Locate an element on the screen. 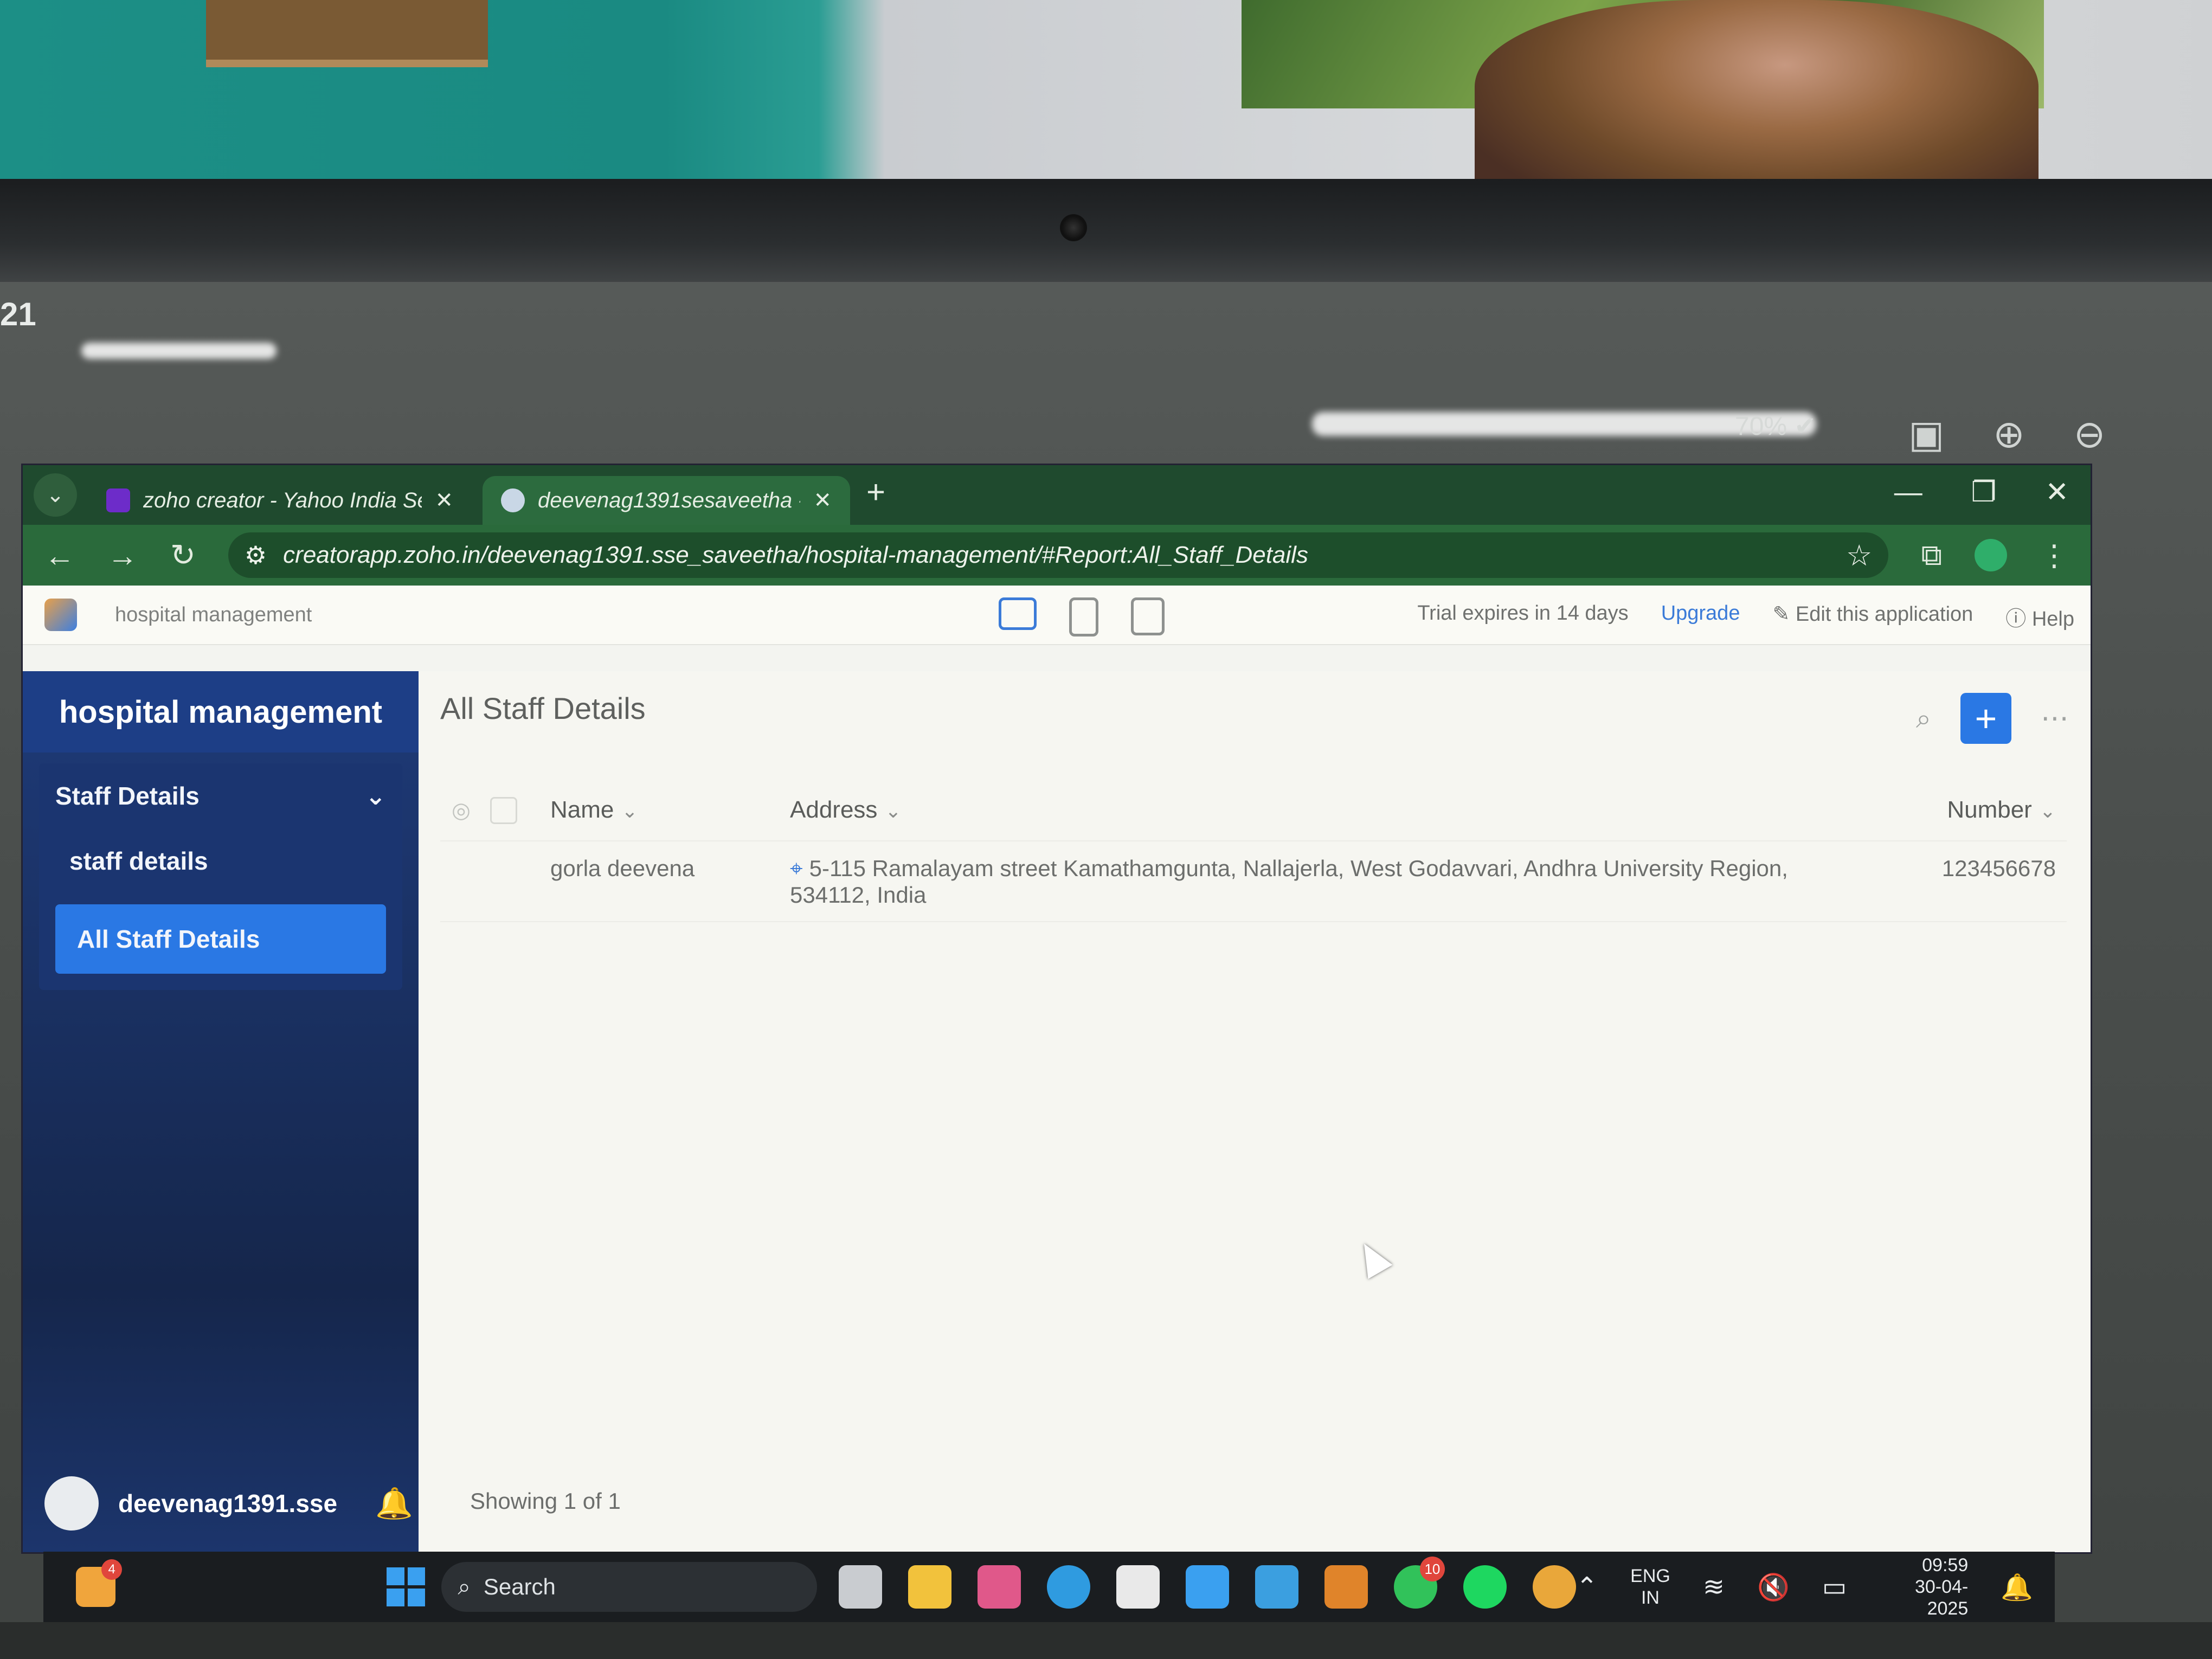  sidebar-group-header: Staff Details ⌄ is located at coordinates (220, 795).